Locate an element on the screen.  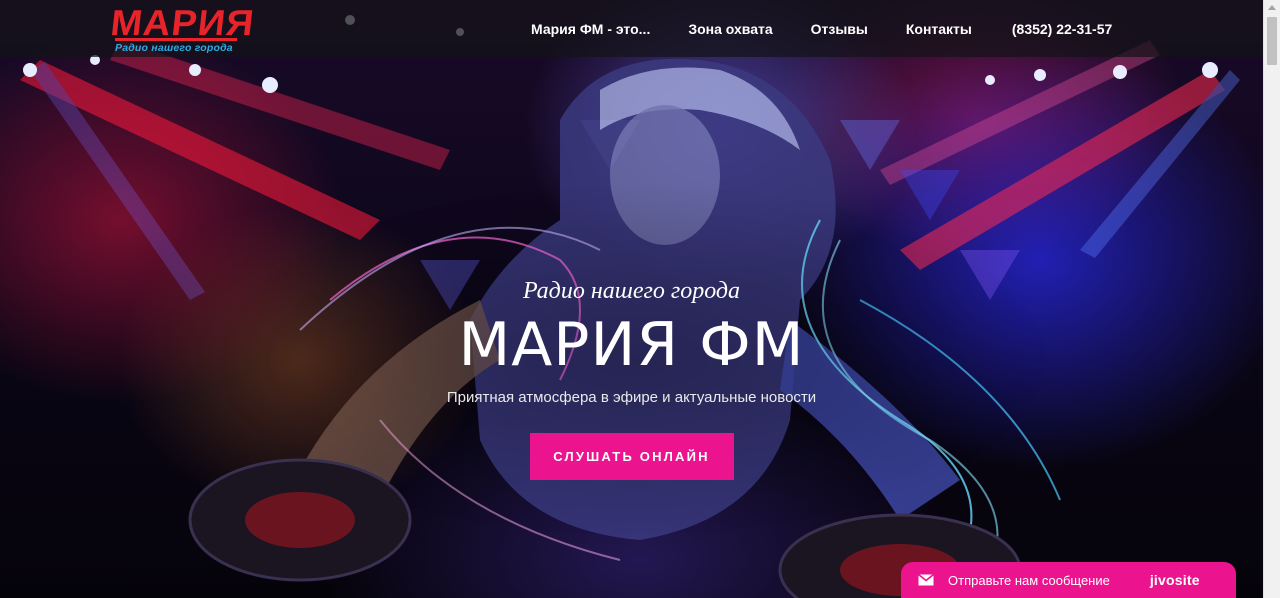
logo: МАРИЯ Радио нашего города is located at coordinates (183, 28).